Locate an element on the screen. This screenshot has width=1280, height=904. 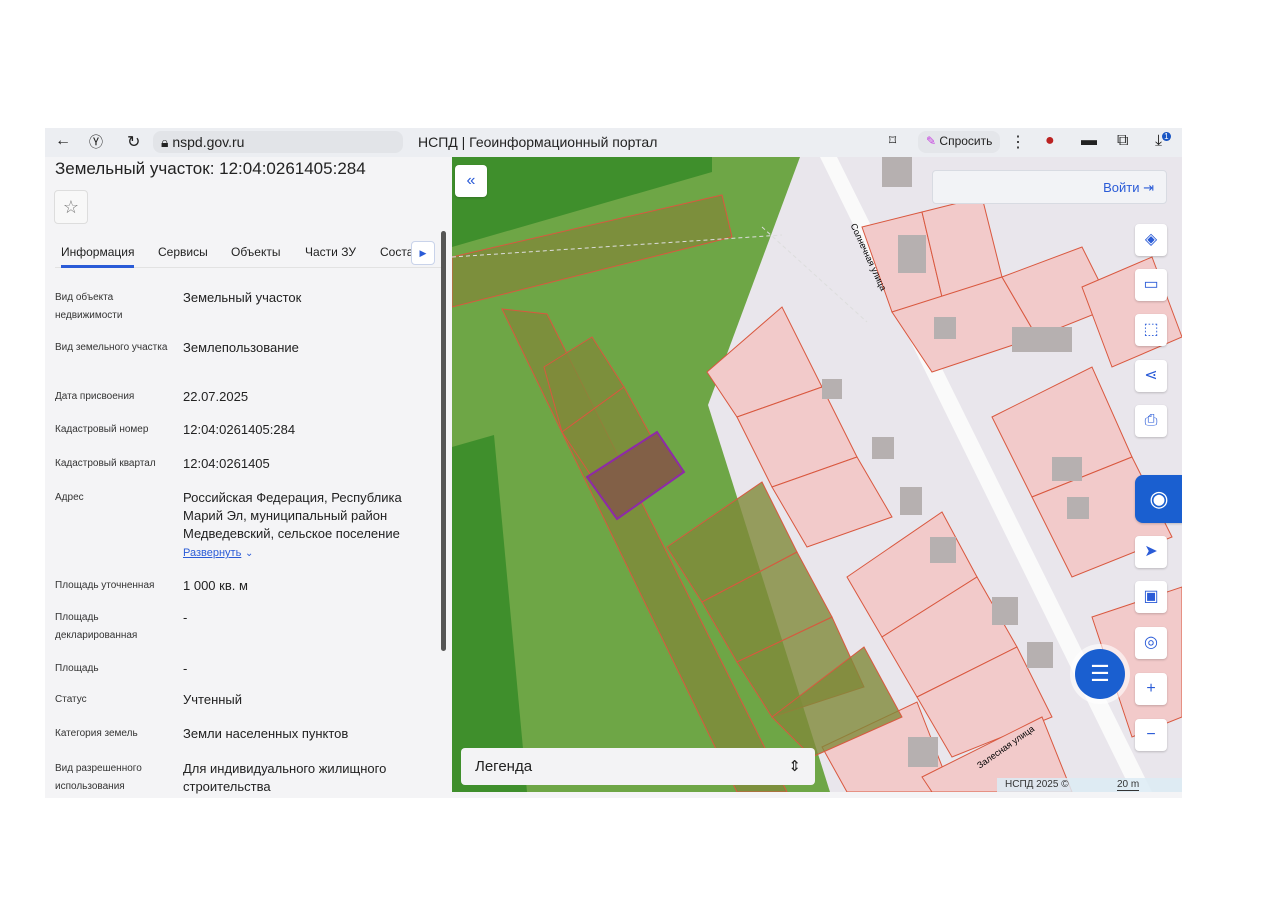
row-value: Земли населенных пунктов is located at coordinates (266, 733).